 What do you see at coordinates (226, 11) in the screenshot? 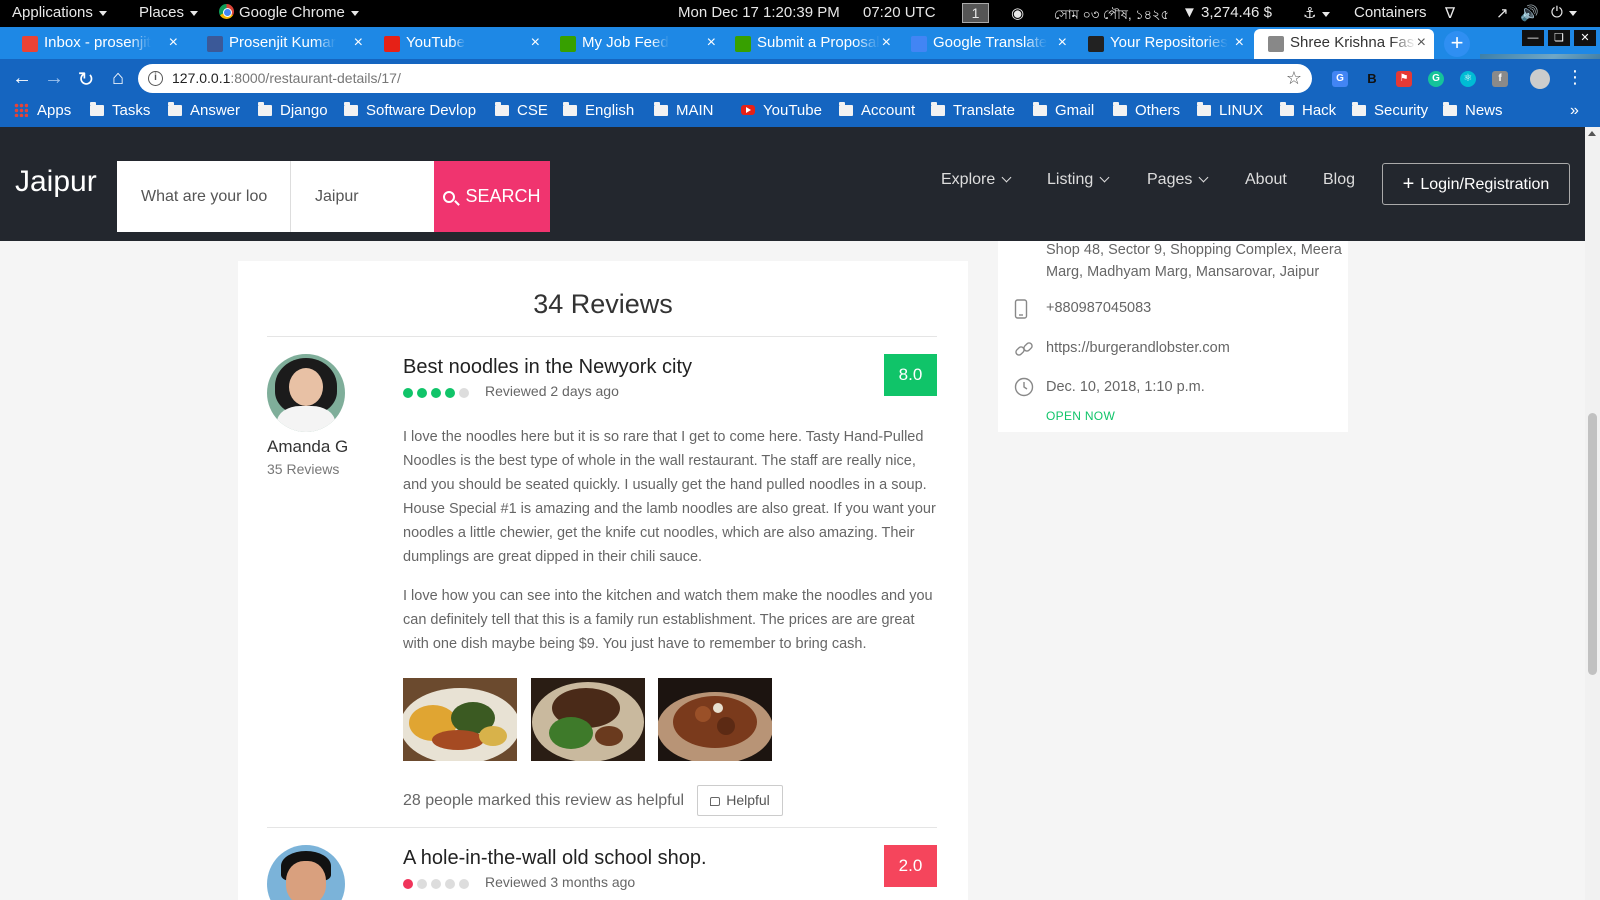
I see `chrome-icon` at bounding box center [226, 11].